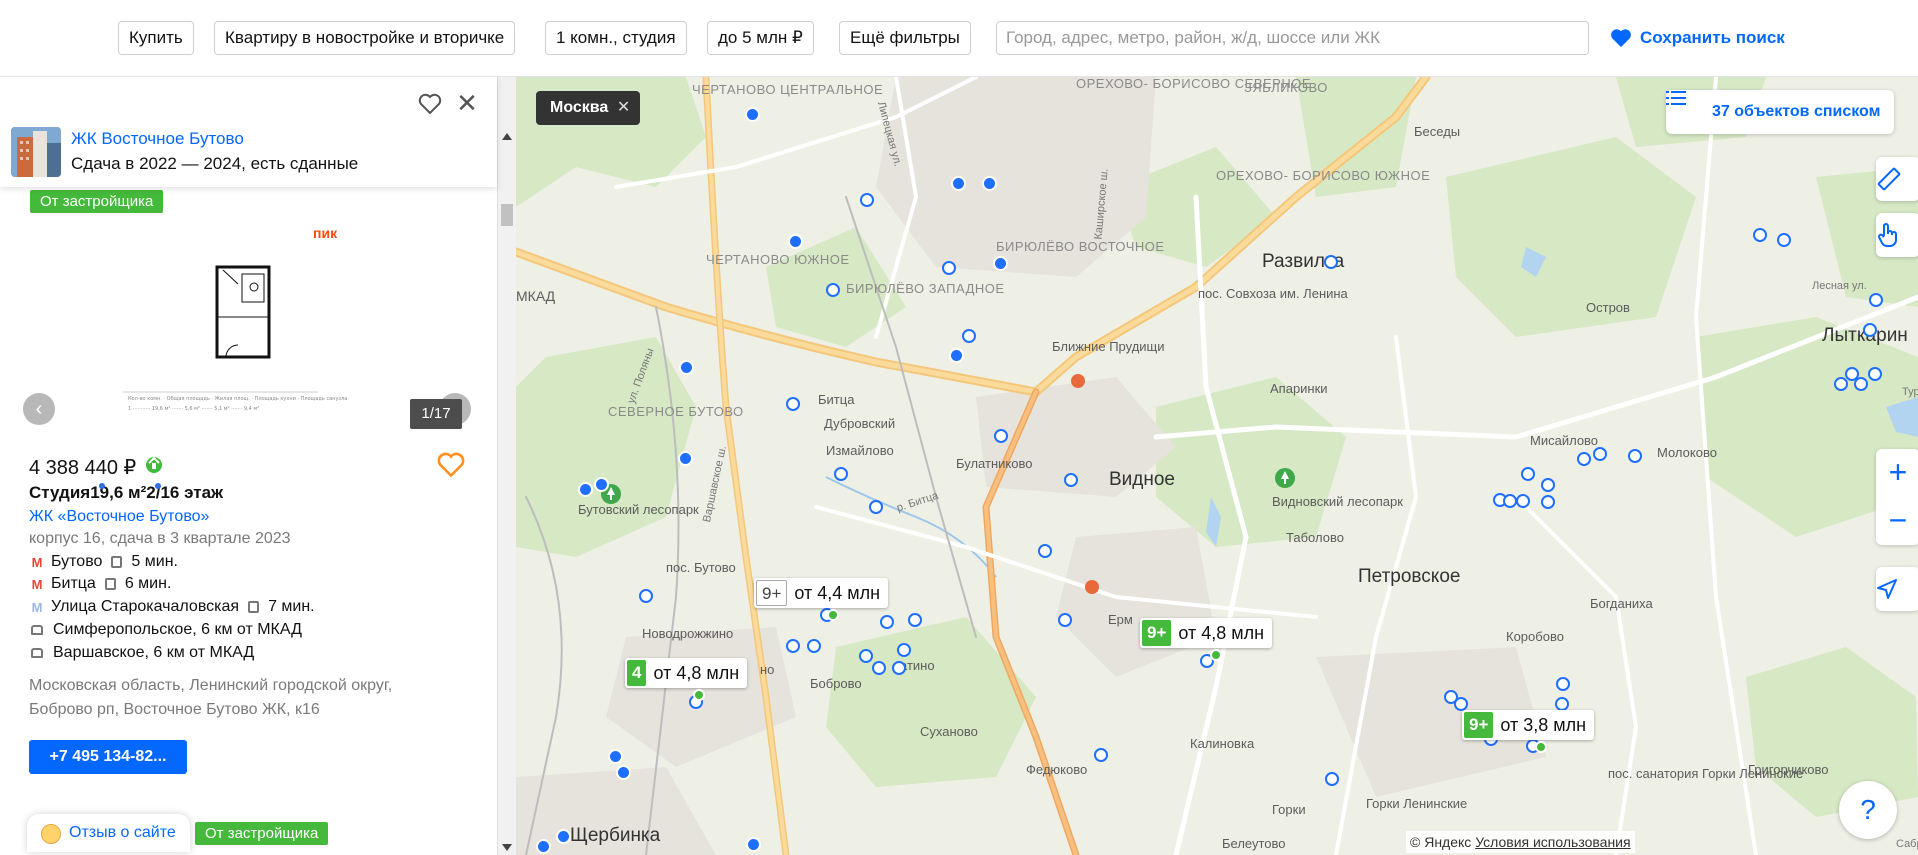 The width and height of the screenshot is (1918, 855). I want to click on hand-icon, so click(1887, 235).